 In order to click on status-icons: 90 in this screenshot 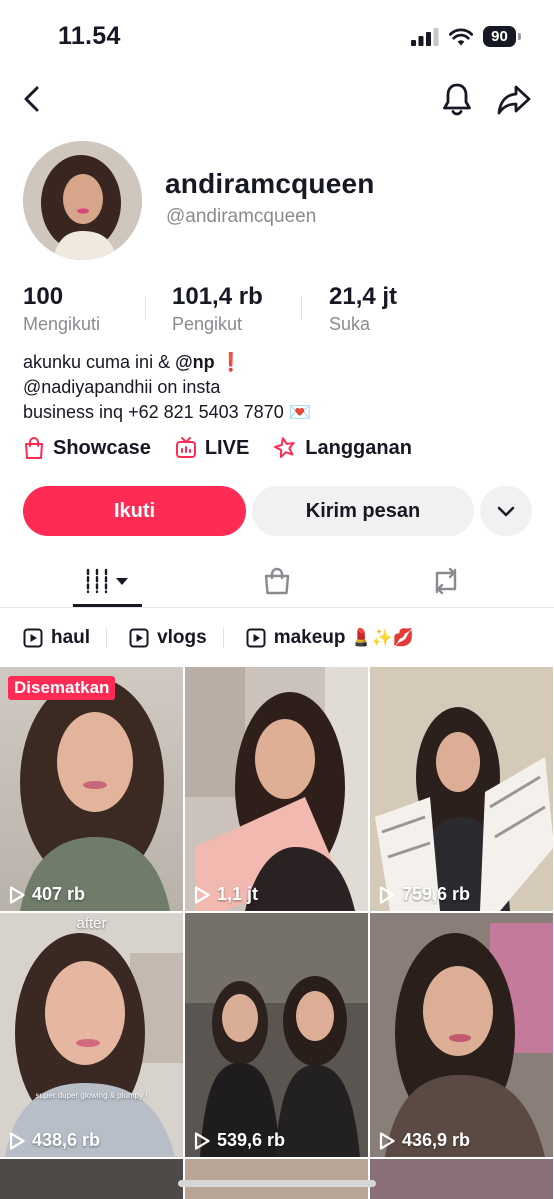, I will do `click(466, 36)`.